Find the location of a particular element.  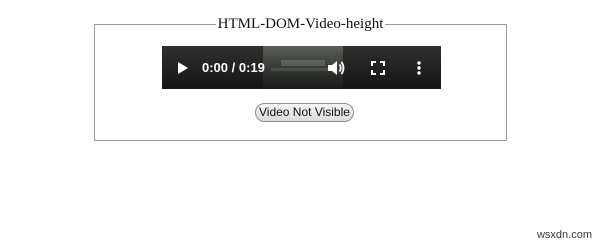

more-options-button is located at coordinates (419, 67).